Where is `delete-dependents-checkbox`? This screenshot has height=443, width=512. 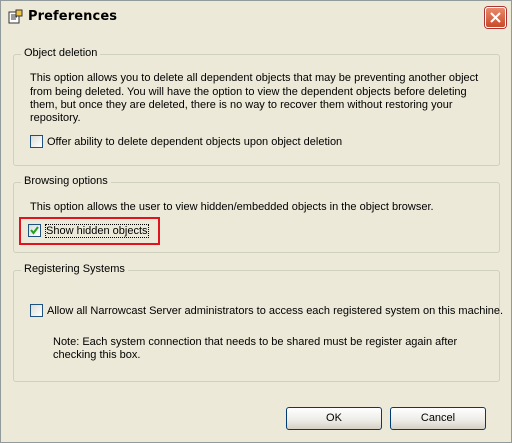
delete-dependents-checkbox is located at coordinates (36, 141).